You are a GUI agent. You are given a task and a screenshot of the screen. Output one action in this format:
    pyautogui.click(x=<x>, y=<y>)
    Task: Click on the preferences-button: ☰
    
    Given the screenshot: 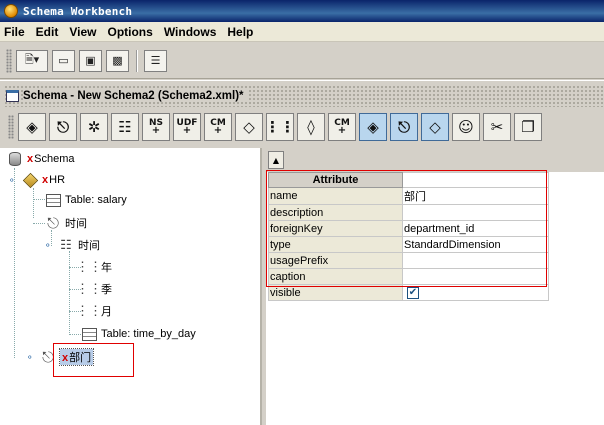 What is the action you would take?
    pyautogui.click(x=155, y=60)
    